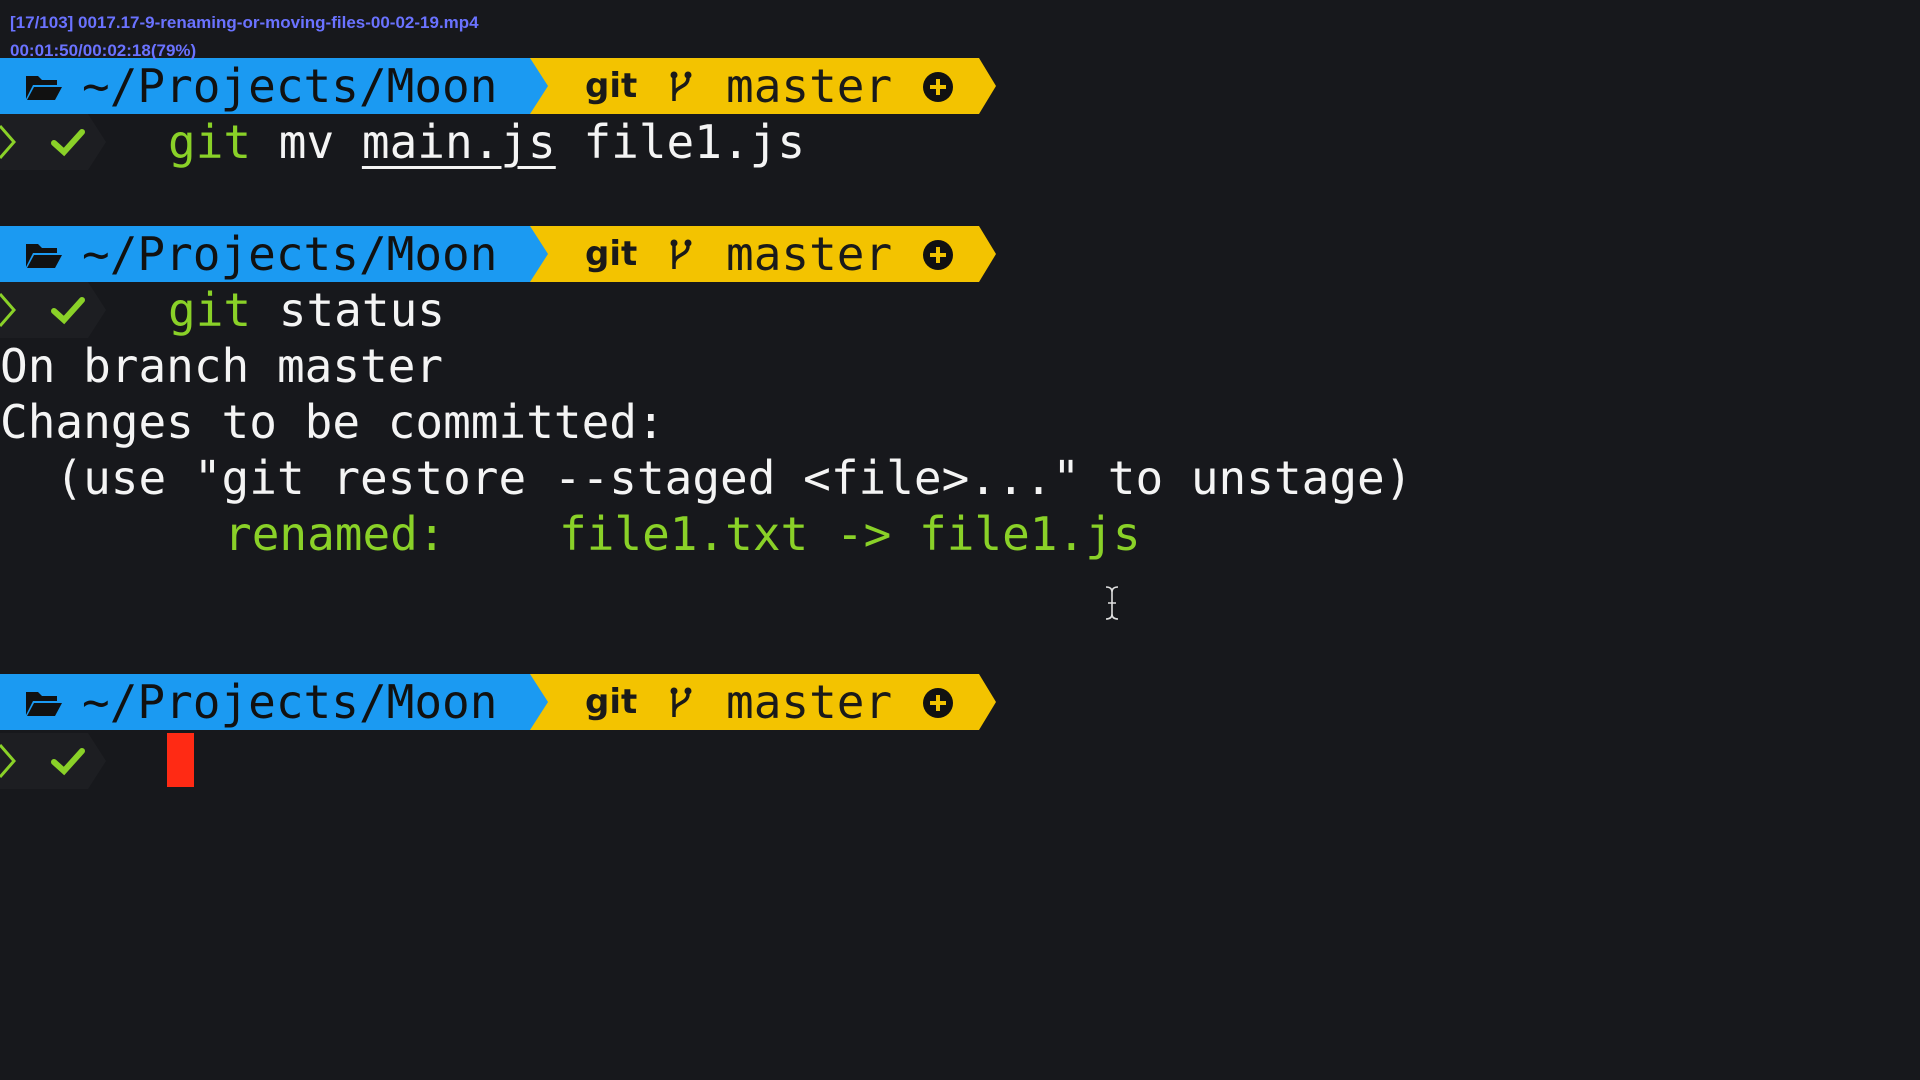 The image size is (1920, 1080). Describe the element at coordinates (458, 142) in the screenshot. I see `command-arg: main.js` at that location.